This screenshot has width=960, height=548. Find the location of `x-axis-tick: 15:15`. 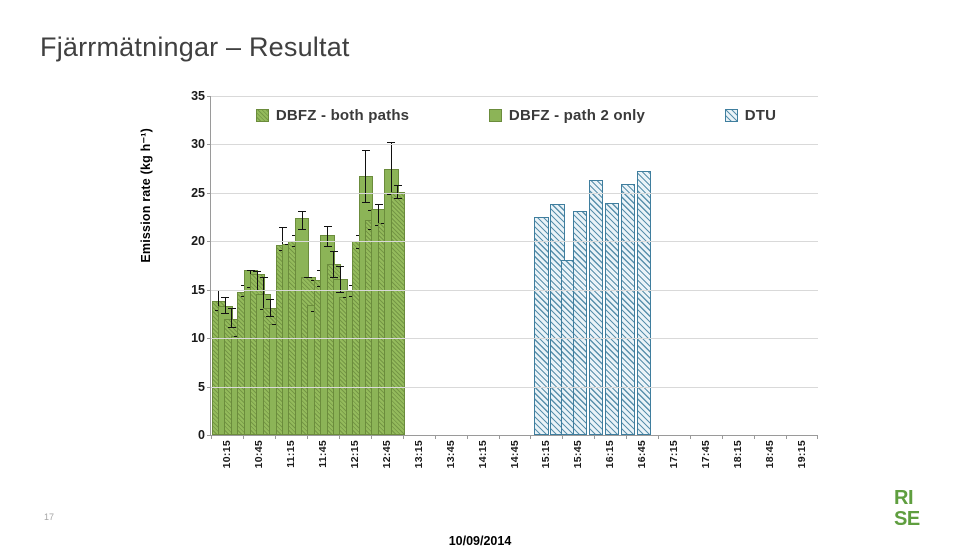

x-axis-tick: 15:15 is located at coordinates (546, 454).